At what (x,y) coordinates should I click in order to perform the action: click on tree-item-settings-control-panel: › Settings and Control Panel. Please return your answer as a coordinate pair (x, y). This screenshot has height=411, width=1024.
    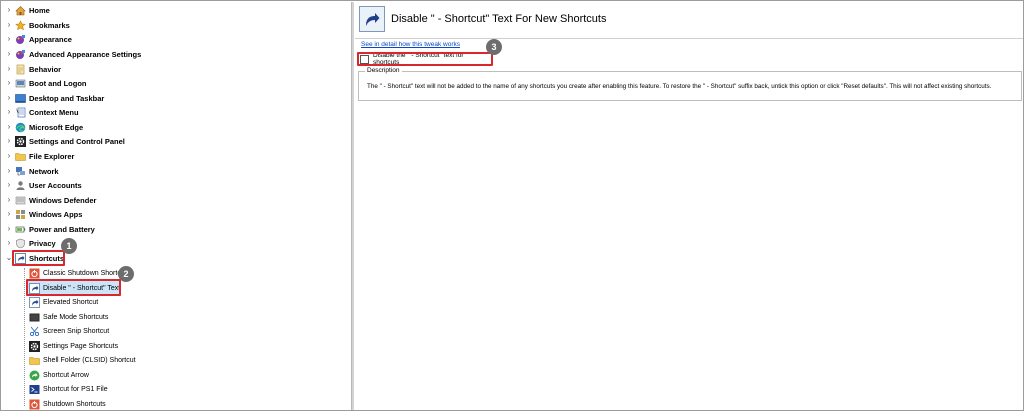
    Looking at the image, I should click on (64, 141).